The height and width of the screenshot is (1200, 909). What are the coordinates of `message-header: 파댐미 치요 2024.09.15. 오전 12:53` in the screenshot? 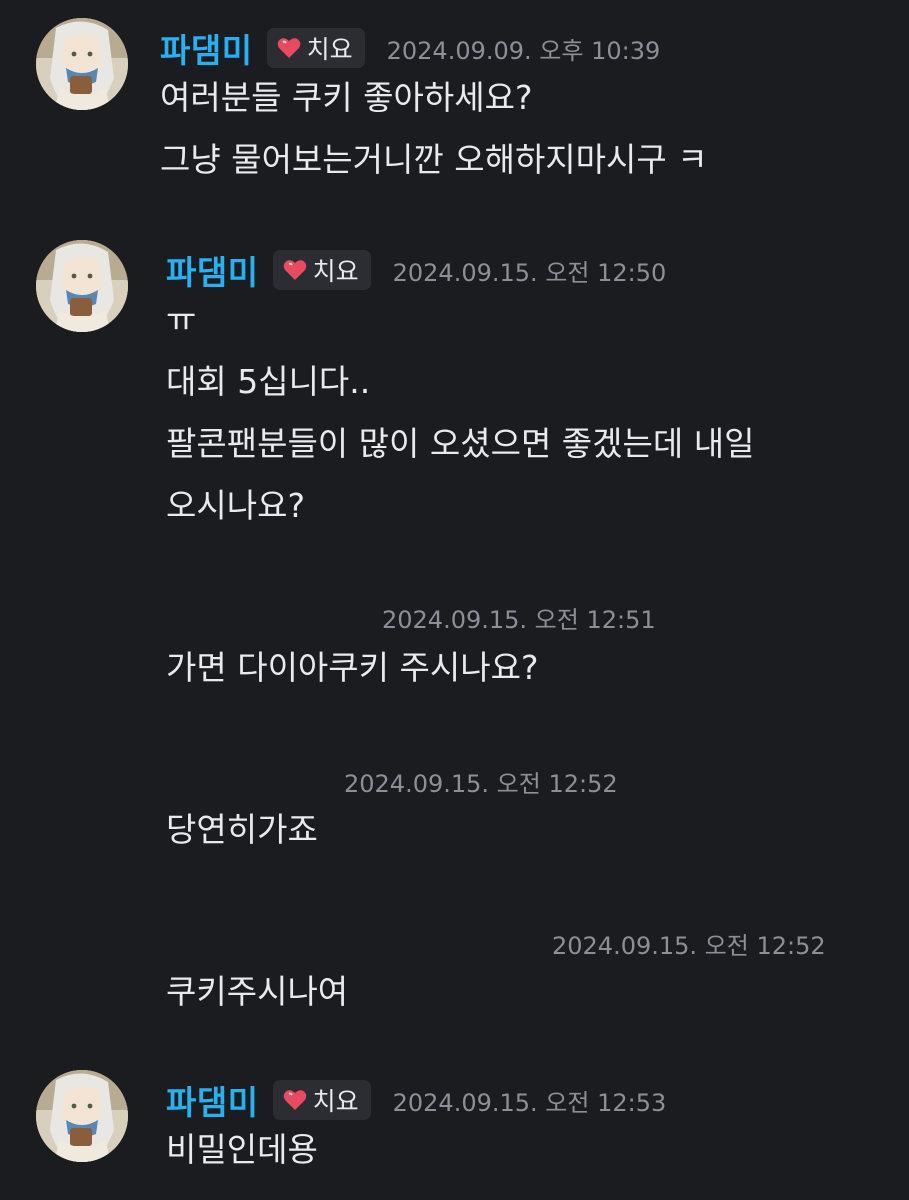 It's located at (416, 1100).